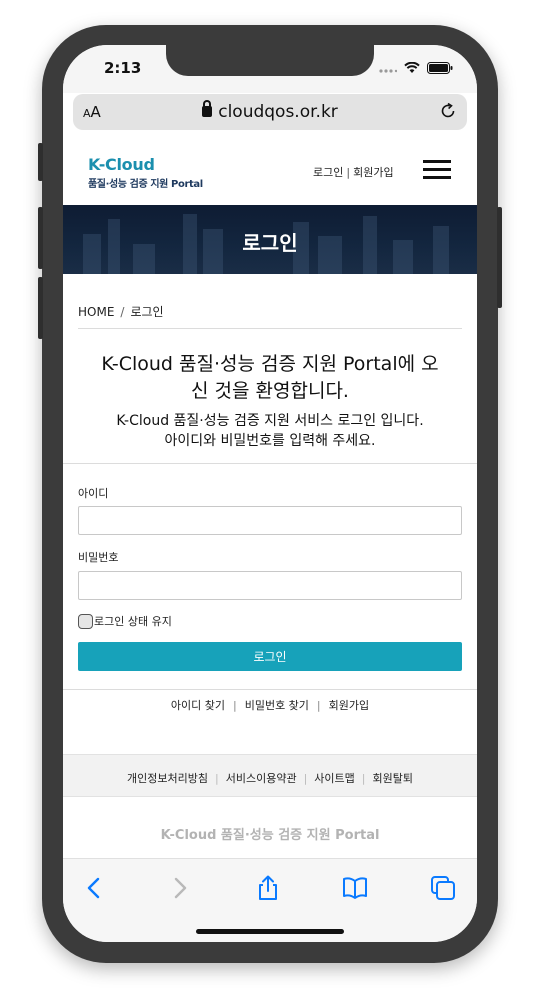 This screenshot has width=540, height=1004. Describe the element at coordinates (93, 493) in the screenshot. I see `id-label: 아이디` at that location.